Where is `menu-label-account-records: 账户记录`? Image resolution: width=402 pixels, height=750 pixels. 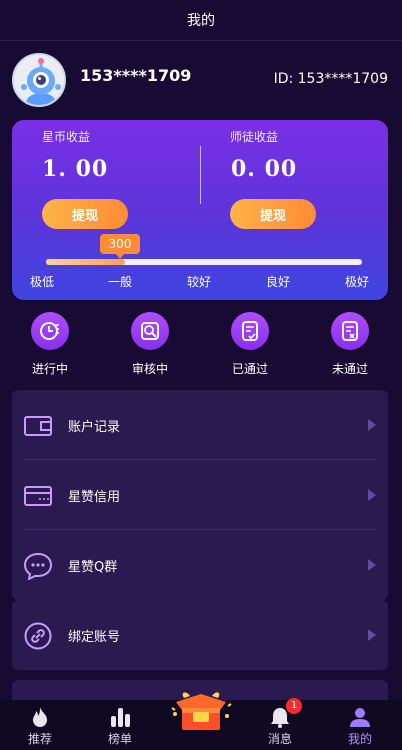
menu-label-account-records: 账户记录 is located at coordinates (94, 427).